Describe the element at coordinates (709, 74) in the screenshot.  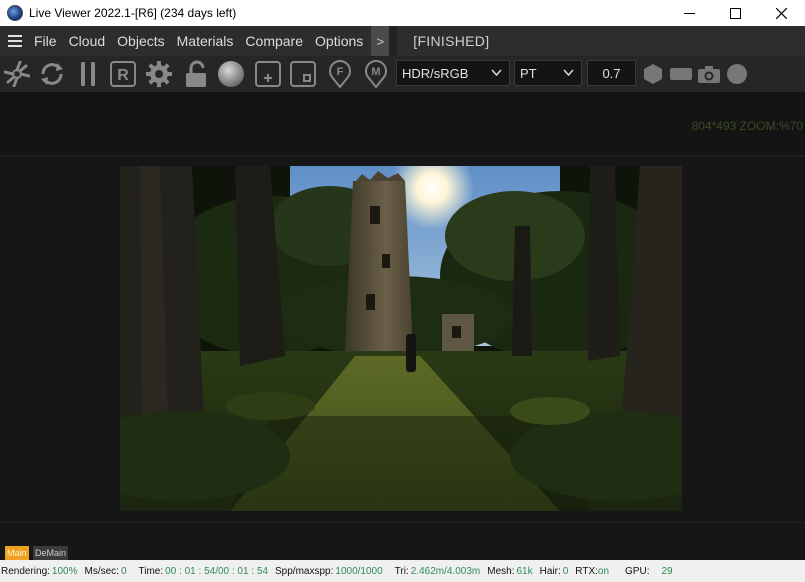
I see `camera-icon` at that location.